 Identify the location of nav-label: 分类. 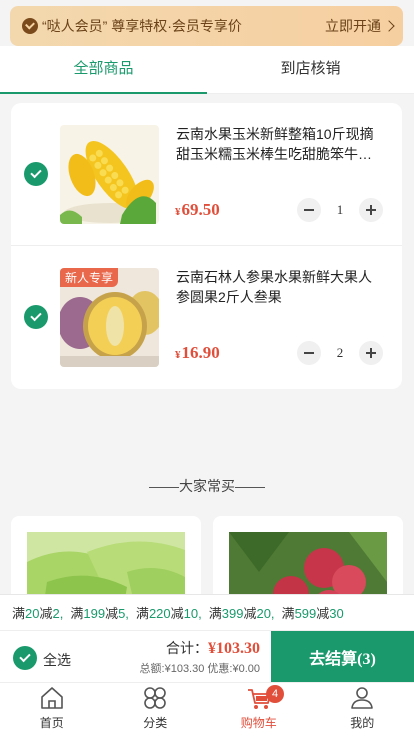
(155, 723).